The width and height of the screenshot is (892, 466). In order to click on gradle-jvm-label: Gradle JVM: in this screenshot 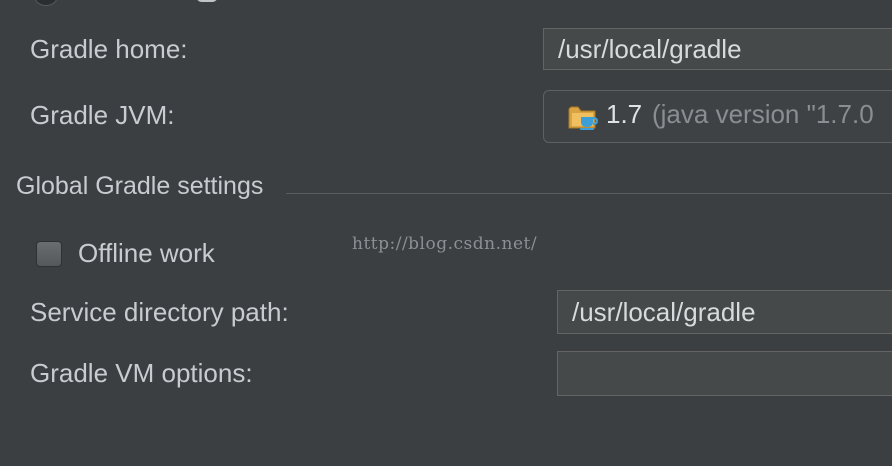, I will do `click(102, 115)`.